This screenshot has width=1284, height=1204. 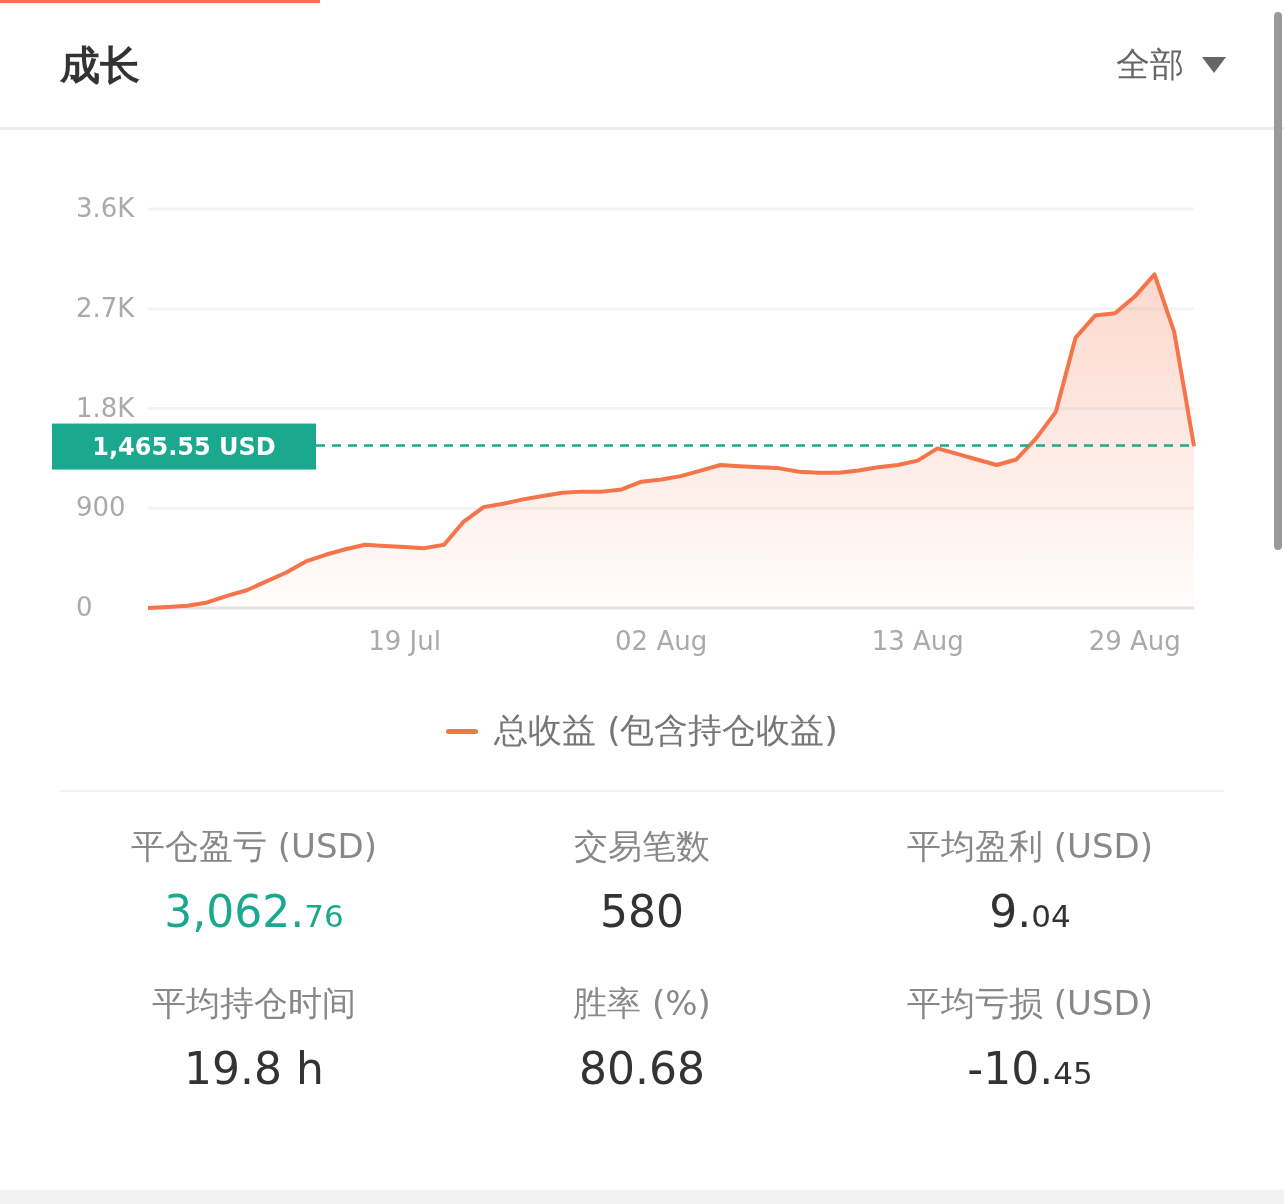 What do you see at coordinates (661, 641) in the screenshot?
I see `axis-label: 02 Aug` at bounding box center [661, 641].